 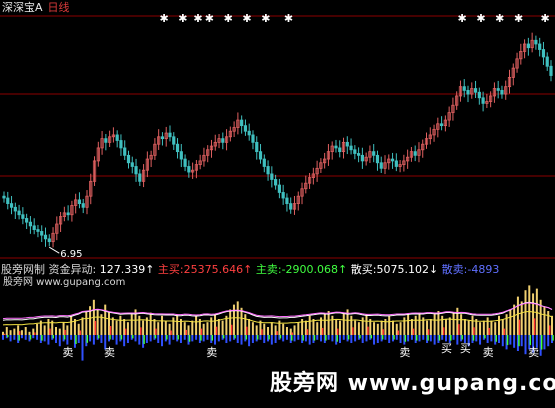 What do you see at coordinates (412, 383) in the screenshot?
I see `watermark-large: 股旁网 www.gupang.com` at bounding box center [412, 383].